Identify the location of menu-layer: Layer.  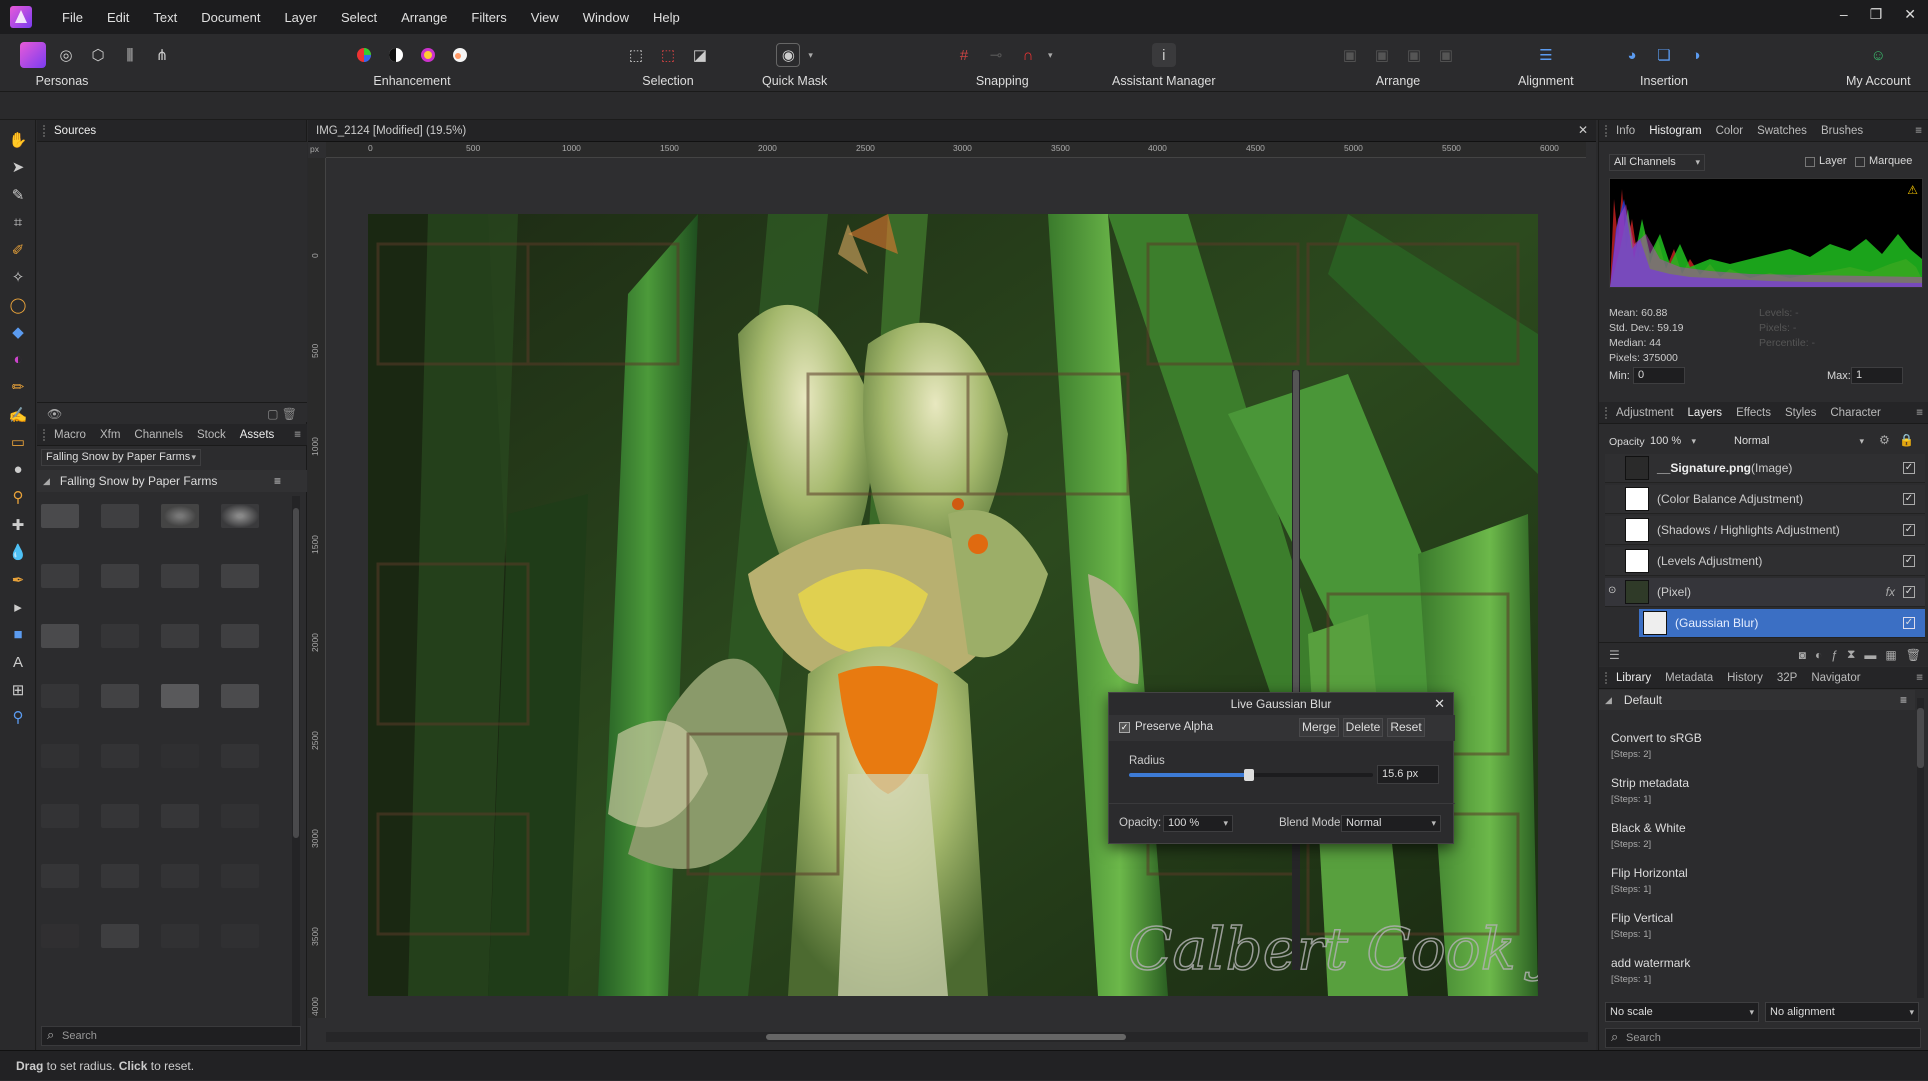
(300, 17).